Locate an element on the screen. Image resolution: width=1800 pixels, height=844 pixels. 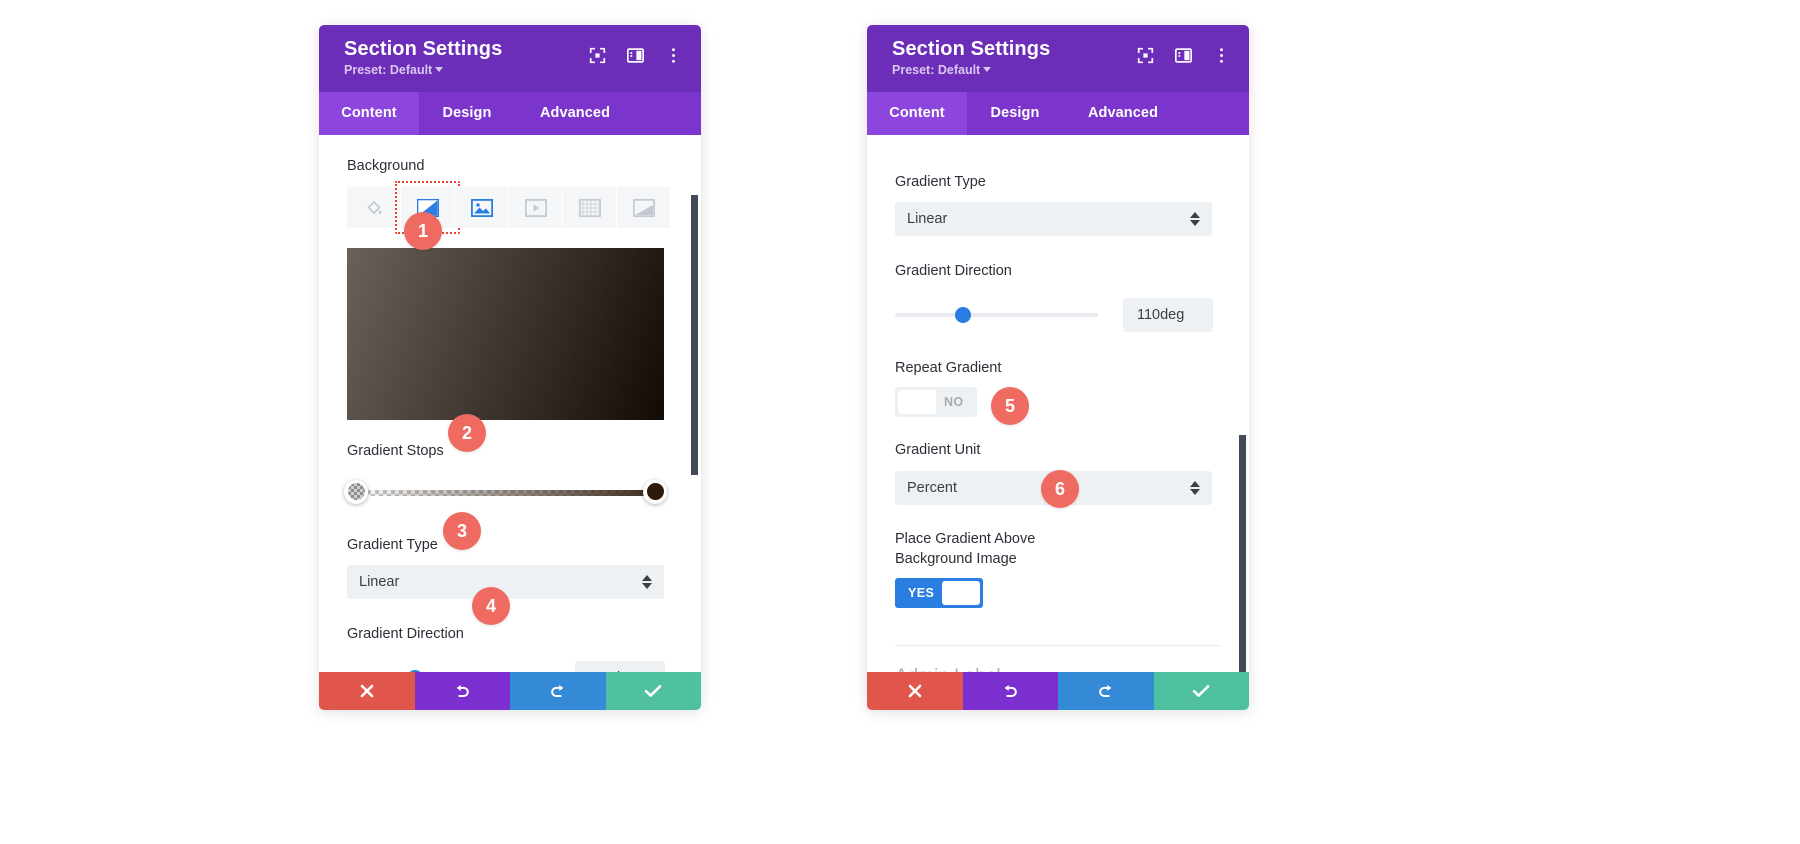
gradient-stop-handle-start is located at coordinates (356, 491).